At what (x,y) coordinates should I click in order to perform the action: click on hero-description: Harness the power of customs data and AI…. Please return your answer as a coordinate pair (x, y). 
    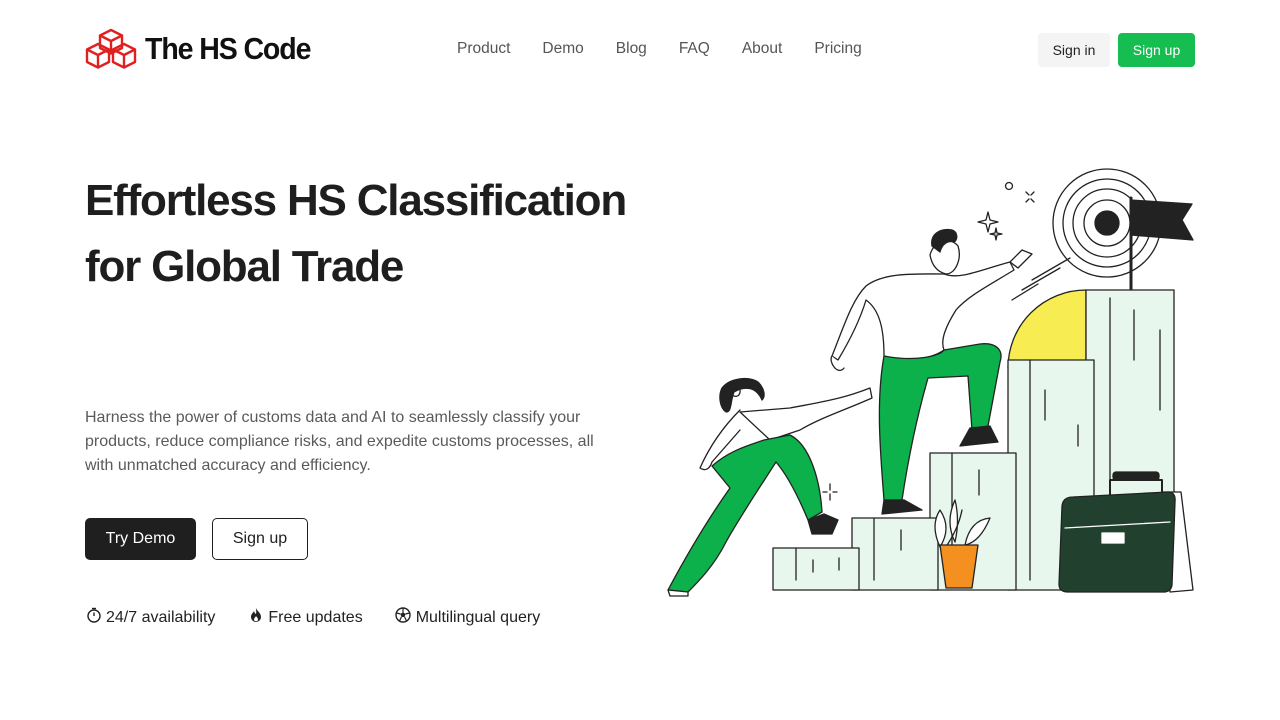
    Looking at the image, I should click on (339, 441).